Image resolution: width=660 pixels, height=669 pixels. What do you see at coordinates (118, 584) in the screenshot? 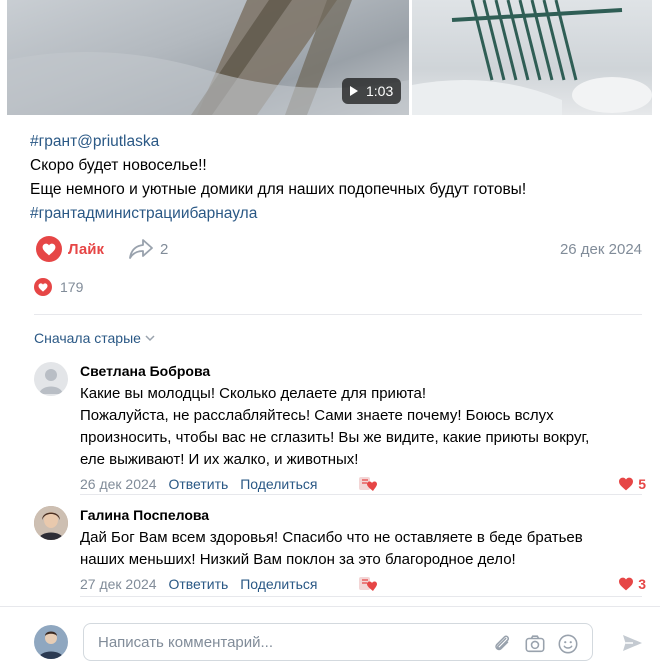
I see `comment-date: 27 дек 2024` at bounding box center [118, 584].